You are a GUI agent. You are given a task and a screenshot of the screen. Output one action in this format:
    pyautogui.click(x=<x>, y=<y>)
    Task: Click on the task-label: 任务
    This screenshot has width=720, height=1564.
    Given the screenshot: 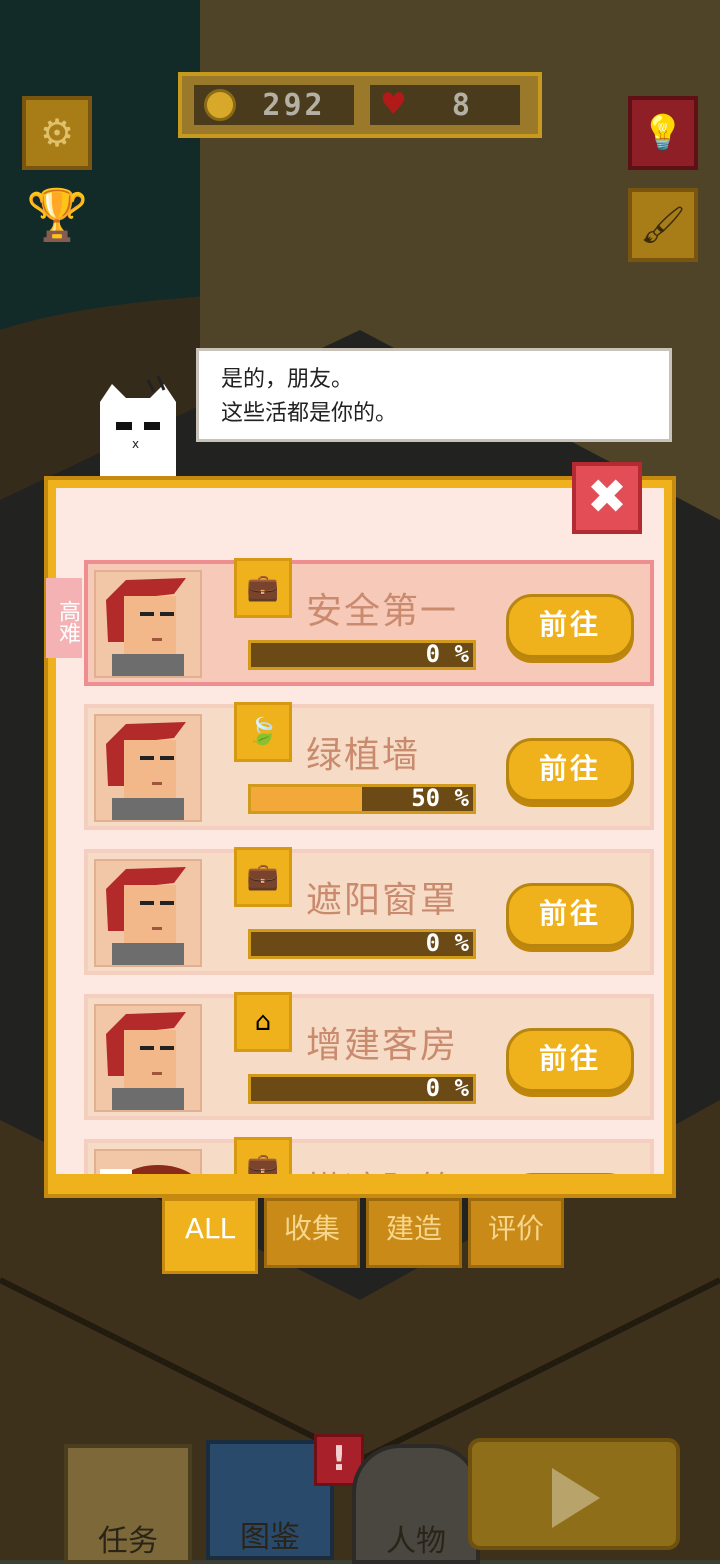 What is the action you would take?
    pyautogui.click(x=128, y=1541)
    